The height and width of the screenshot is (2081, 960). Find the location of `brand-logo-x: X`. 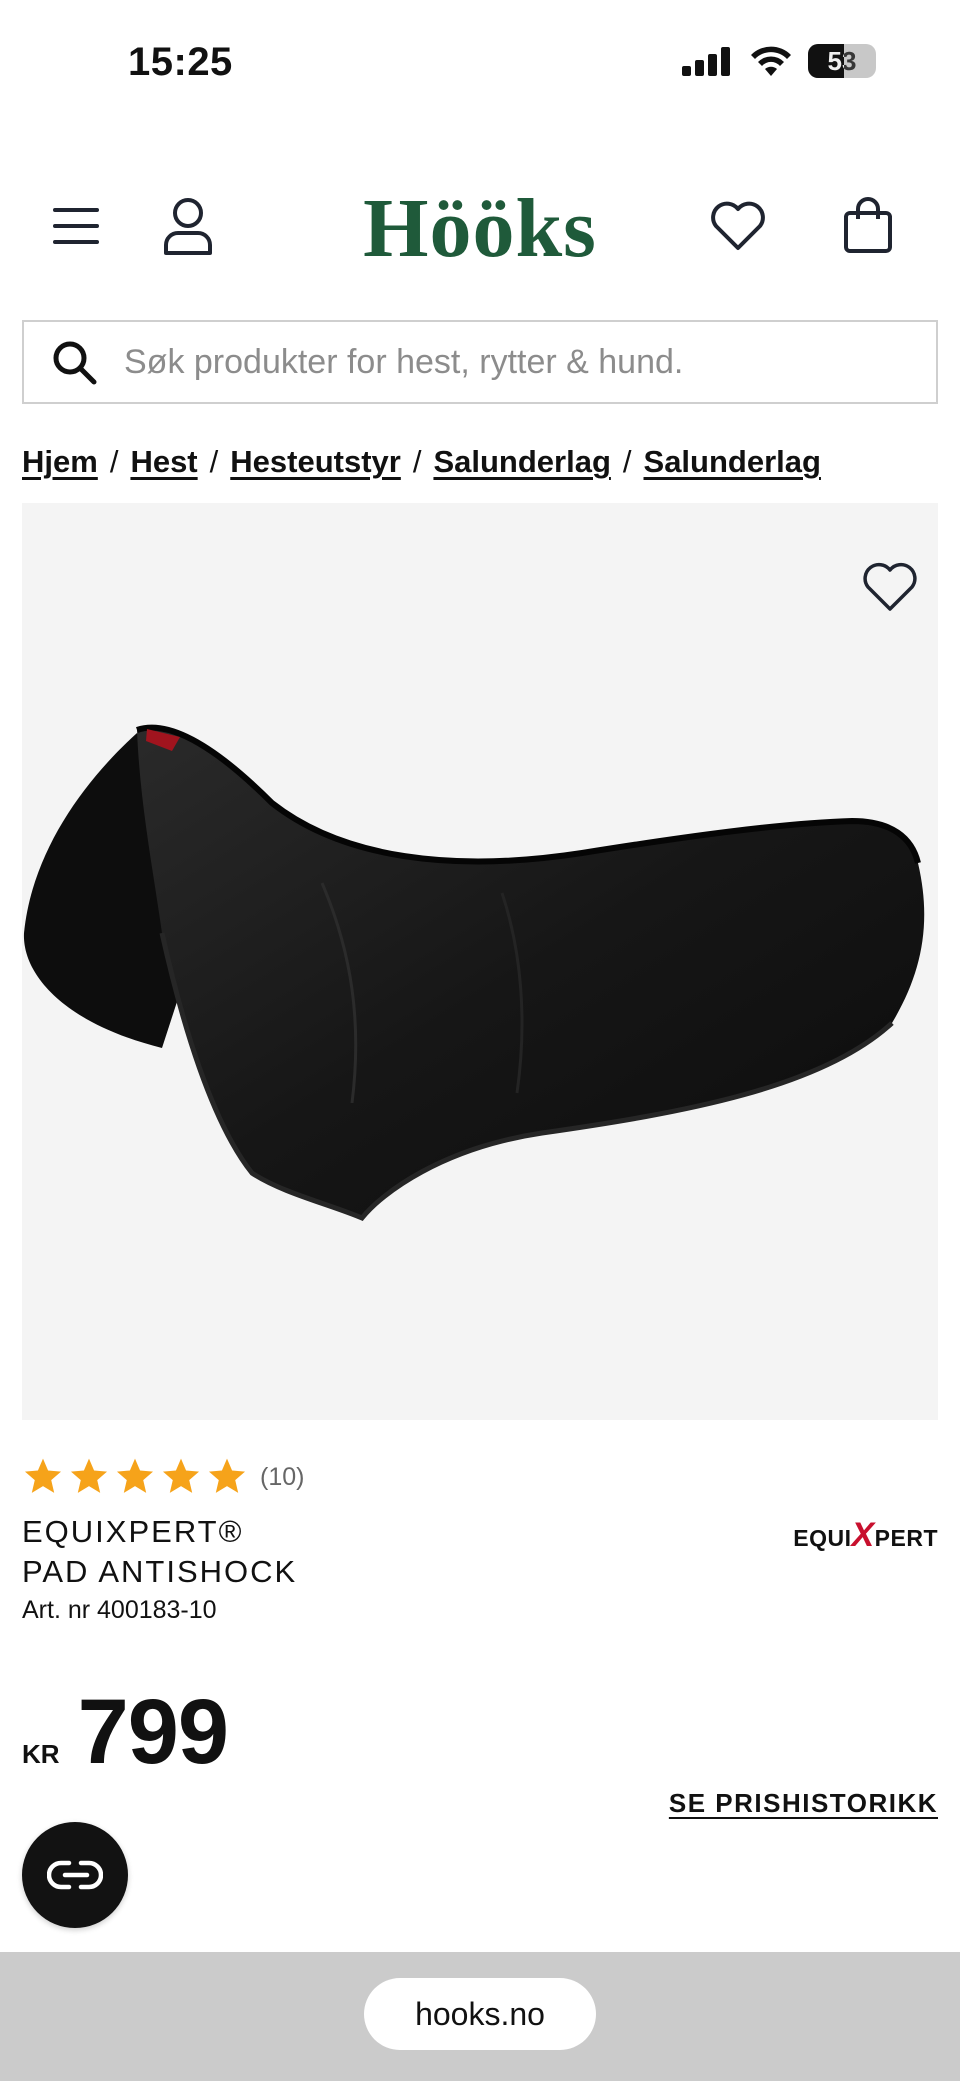

brand-logo-x: X is located at coordinates (863, 1534).